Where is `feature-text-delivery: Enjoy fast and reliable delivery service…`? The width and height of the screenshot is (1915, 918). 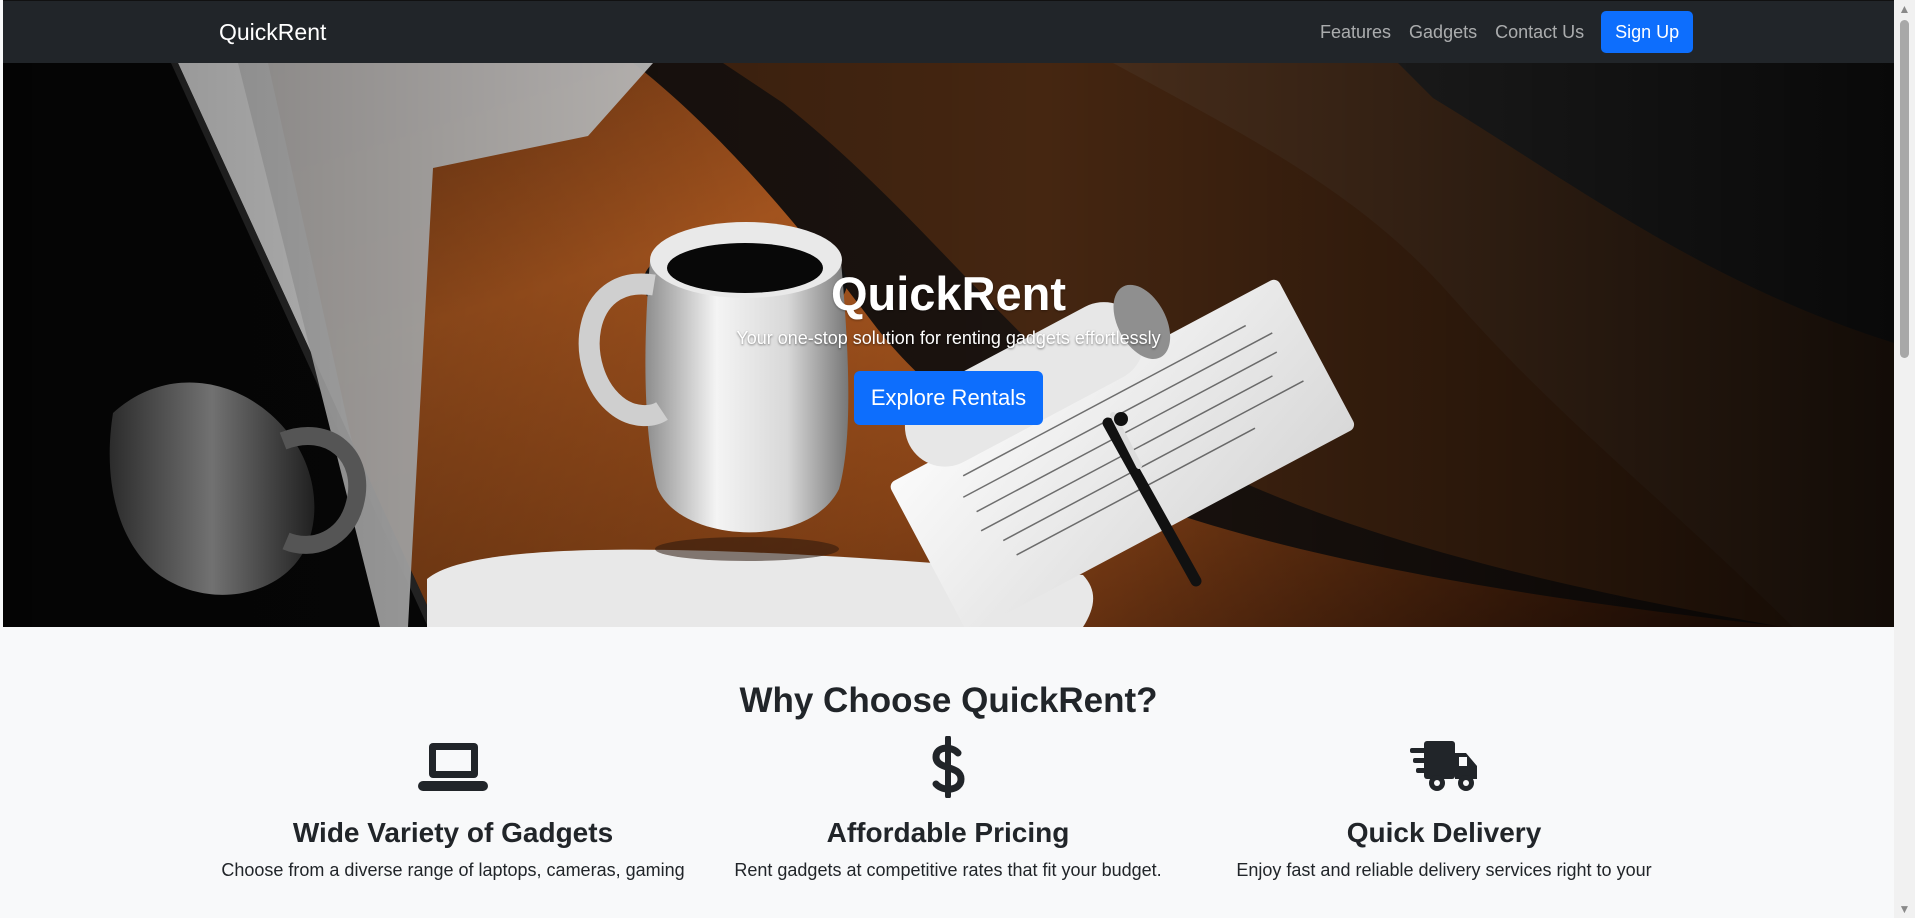 feature-text-delivery: Enjoy fast and reliable delivery service… is located at coordinates (1444, 870).